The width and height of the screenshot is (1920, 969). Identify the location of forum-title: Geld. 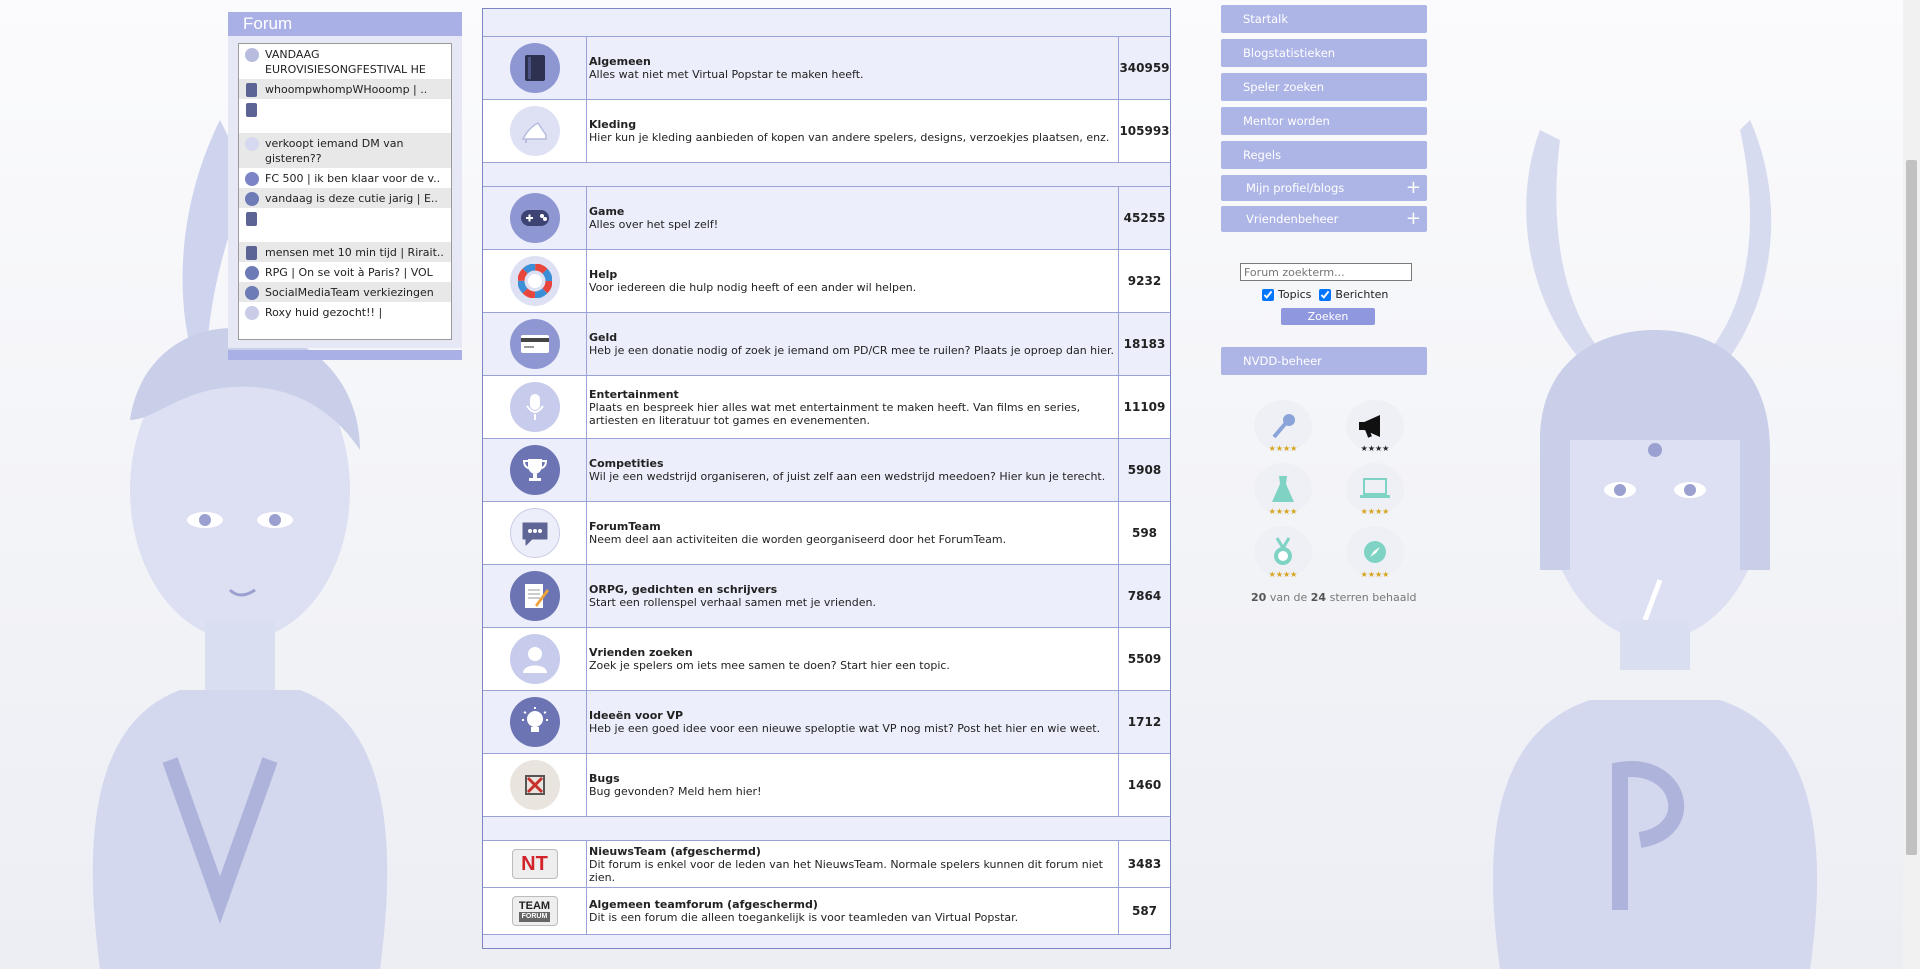
(852, 337).